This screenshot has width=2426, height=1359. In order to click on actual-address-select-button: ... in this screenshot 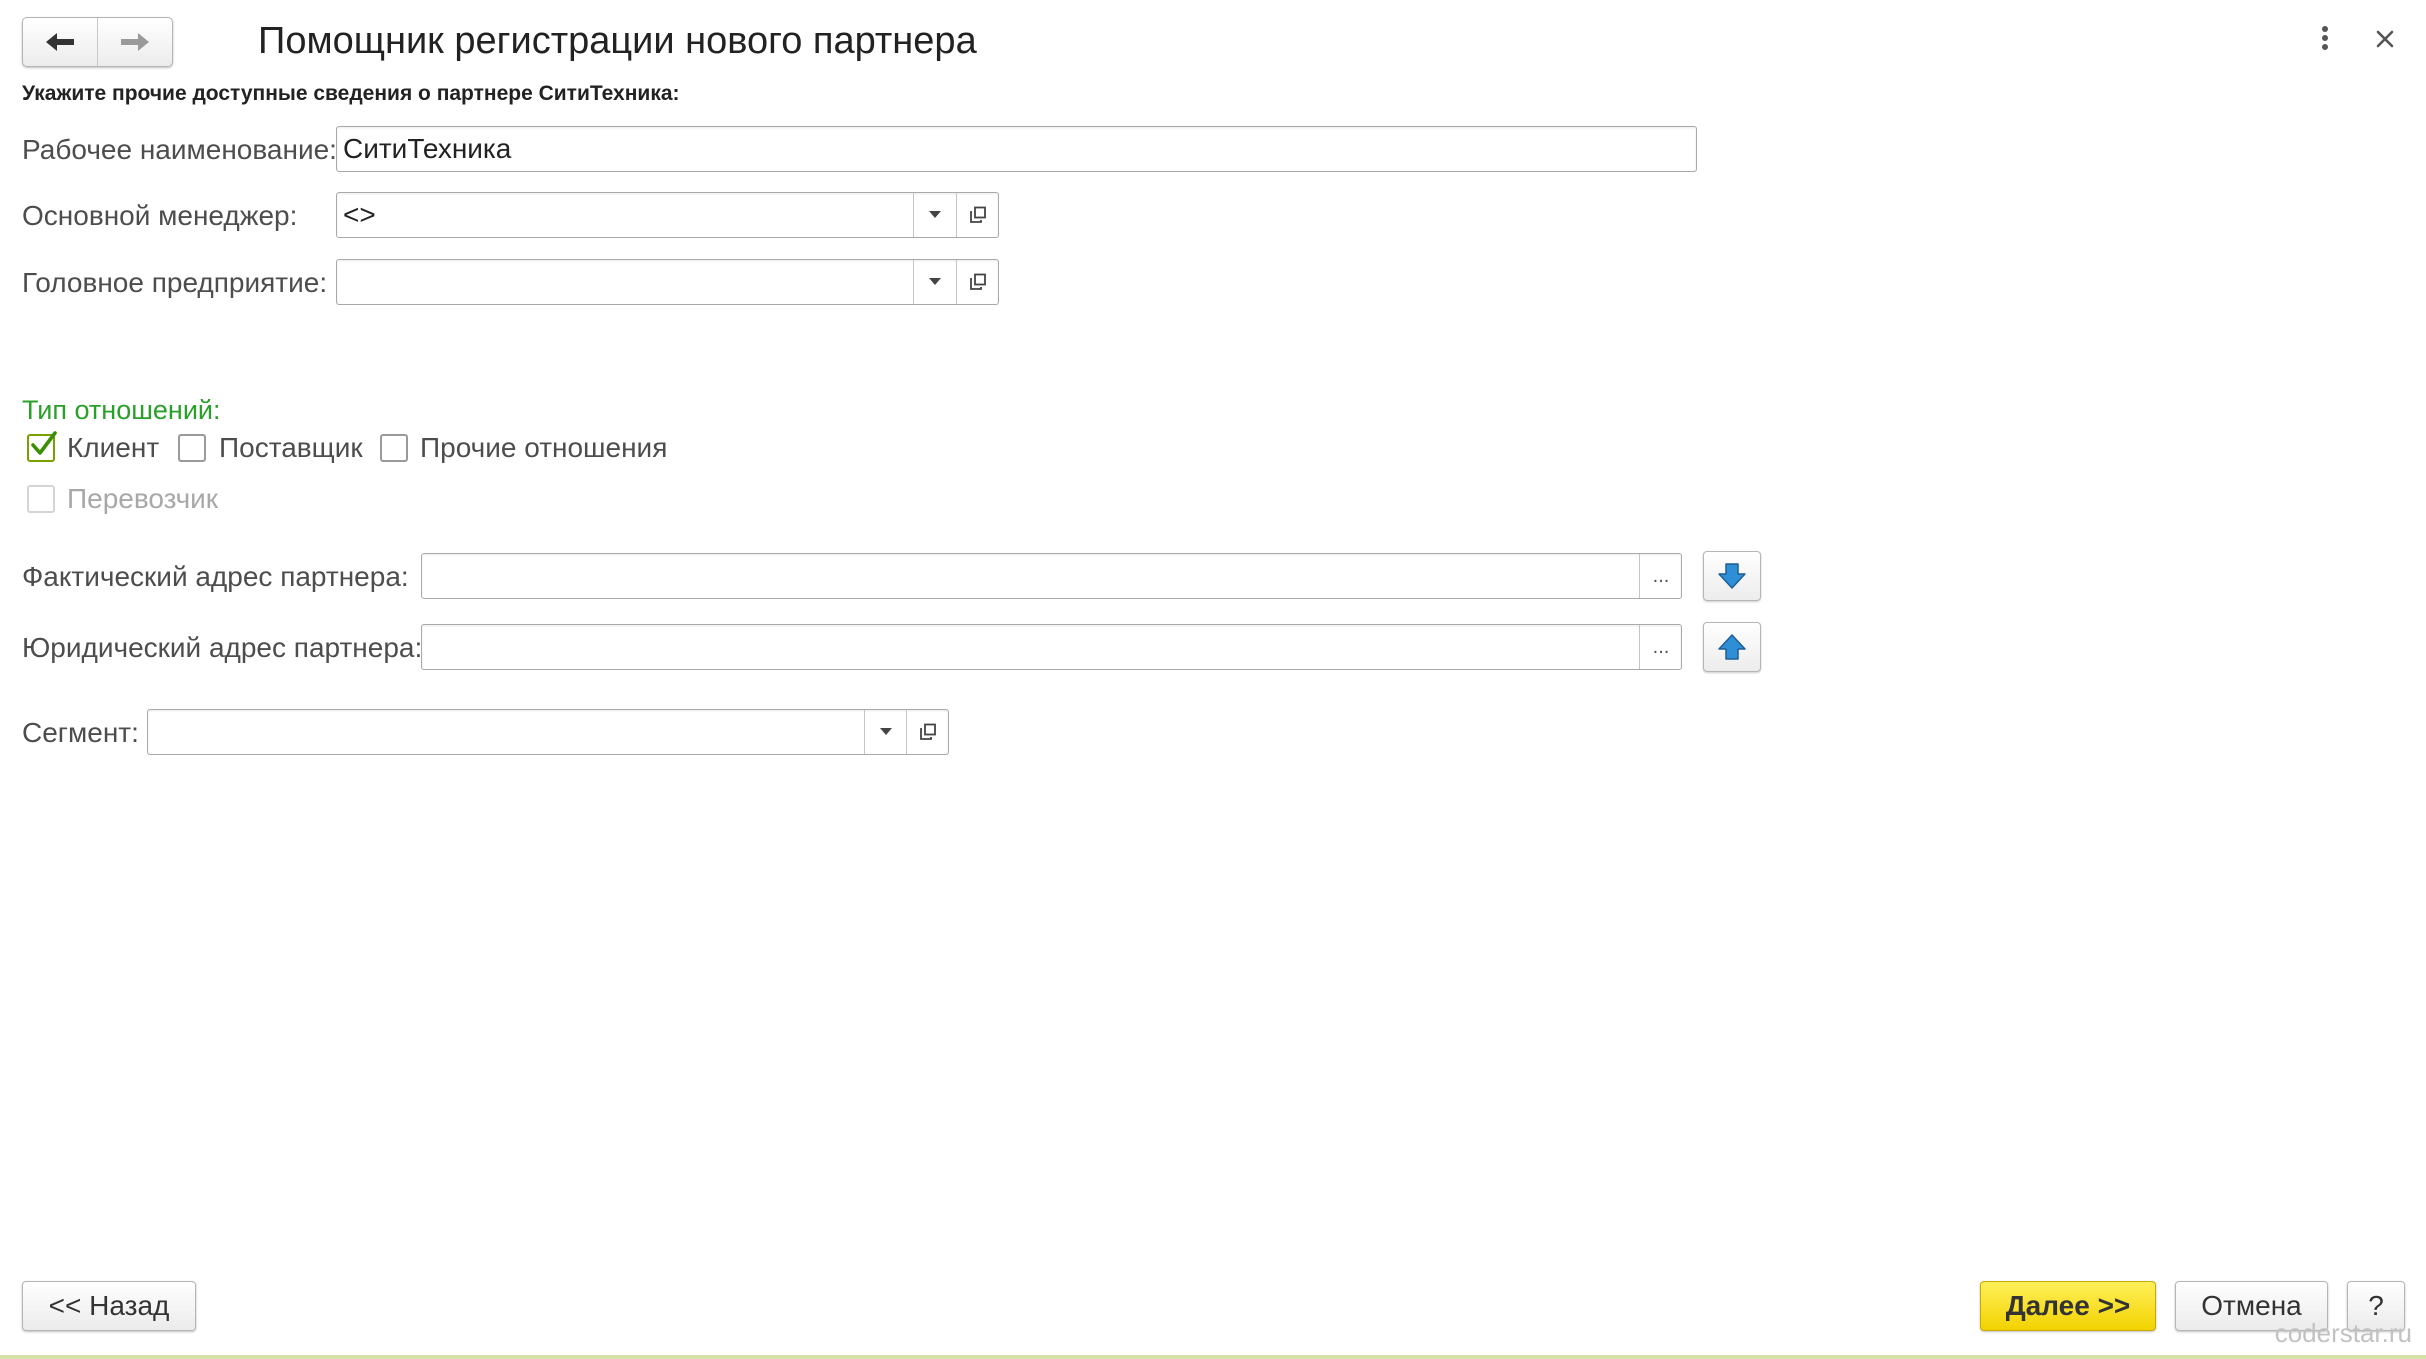, I will do `click(1660, 576)`.